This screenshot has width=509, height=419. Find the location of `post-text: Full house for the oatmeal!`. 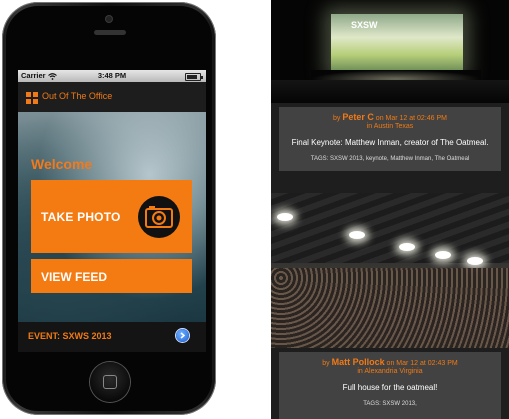

post-text: Full house for the oatmeal! is located at coordinates (390, 387).